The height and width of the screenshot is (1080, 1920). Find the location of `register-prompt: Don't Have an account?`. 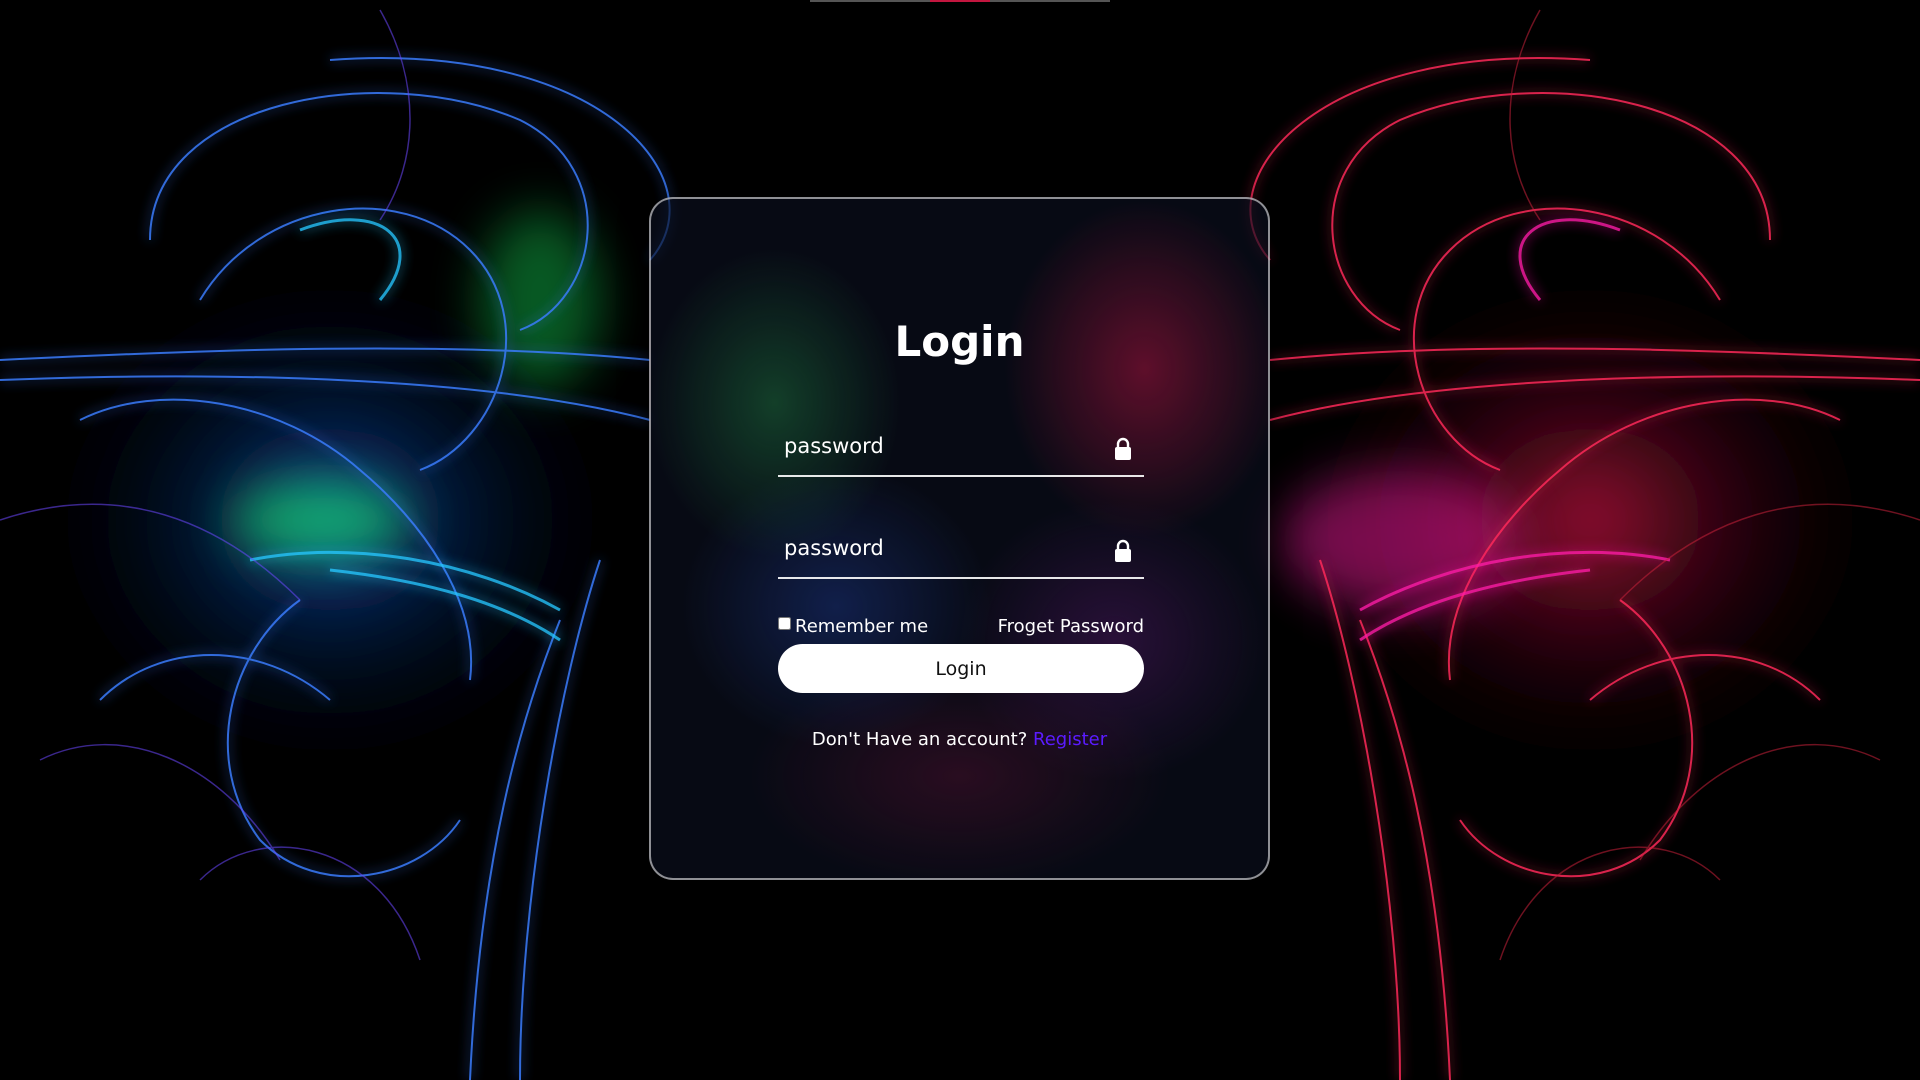

register-prompt: Don't Have an account? is located at coordinates (919, 739).